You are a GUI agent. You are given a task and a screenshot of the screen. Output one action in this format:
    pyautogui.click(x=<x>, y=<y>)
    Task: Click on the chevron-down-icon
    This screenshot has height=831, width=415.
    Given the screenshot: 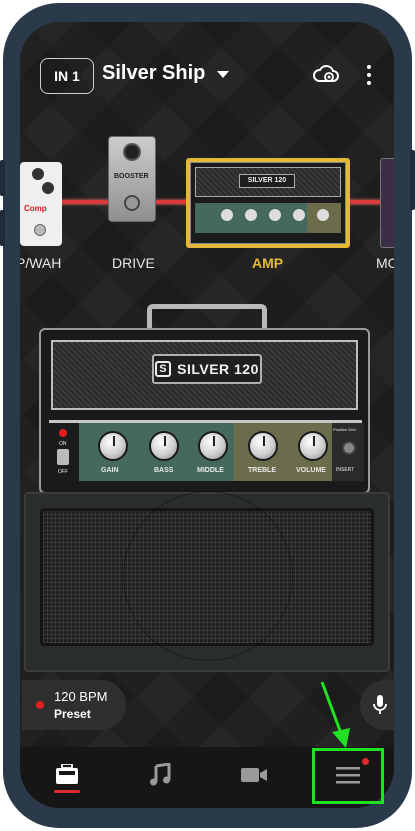 What is the action you would take?
    pyautogui.click(x=223, y=74)
    